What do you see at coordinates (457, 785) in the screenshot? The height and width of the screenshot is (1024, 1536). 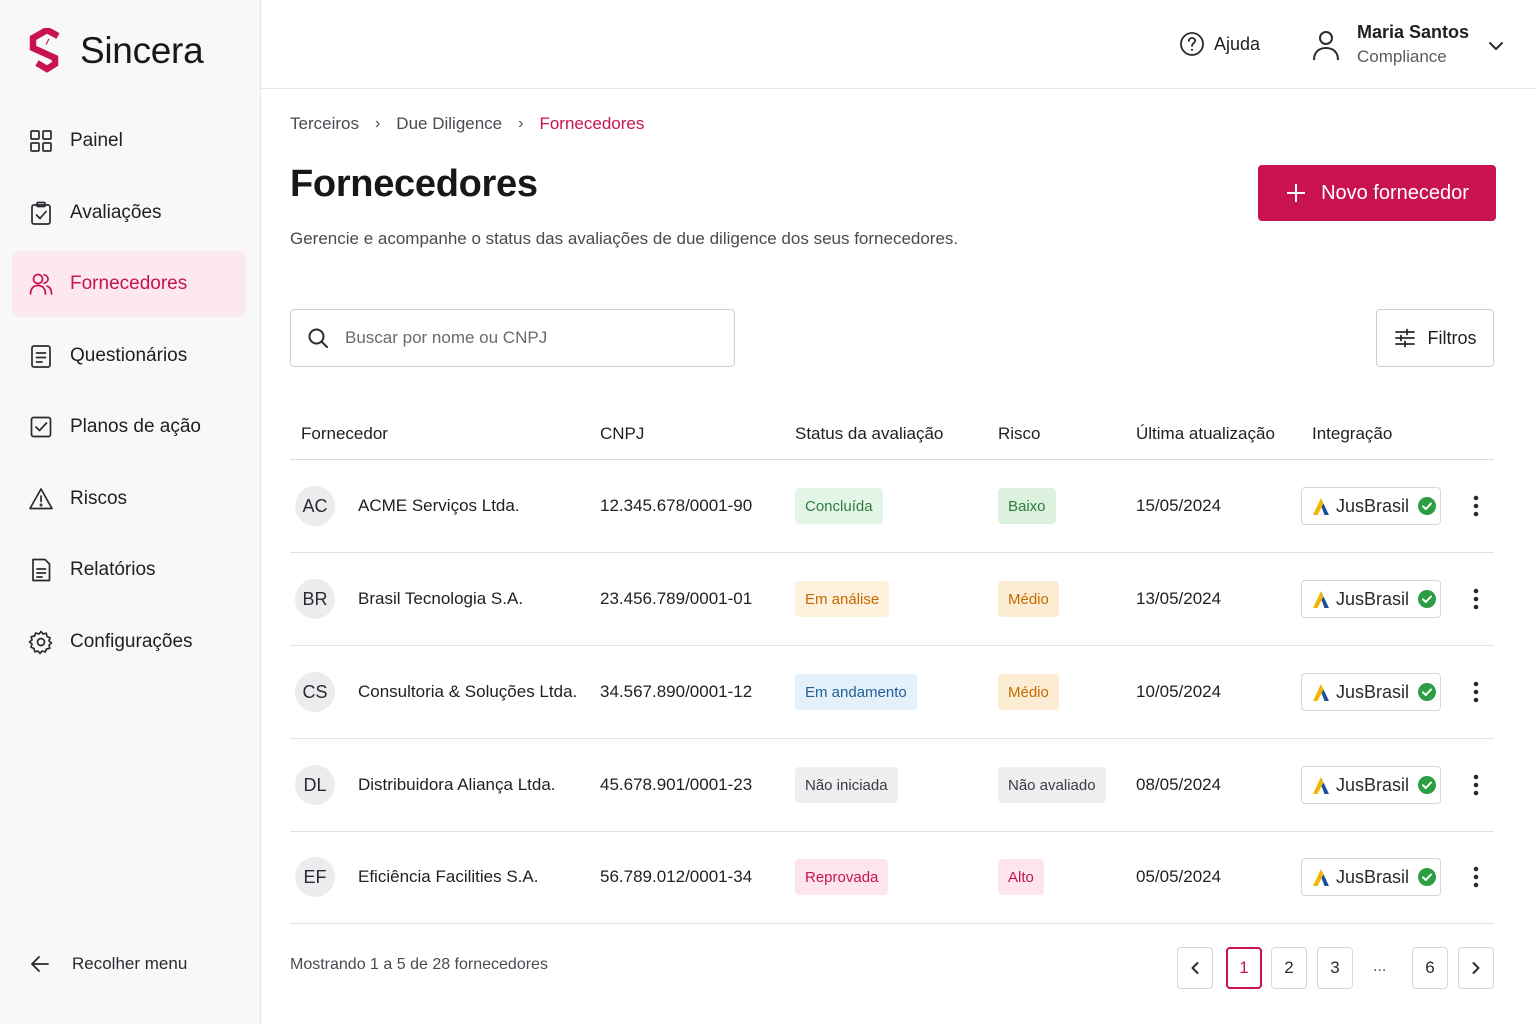 I see `supplier-name: Distribuidora Aliança Ltda.` at bounding box center [457, 785].